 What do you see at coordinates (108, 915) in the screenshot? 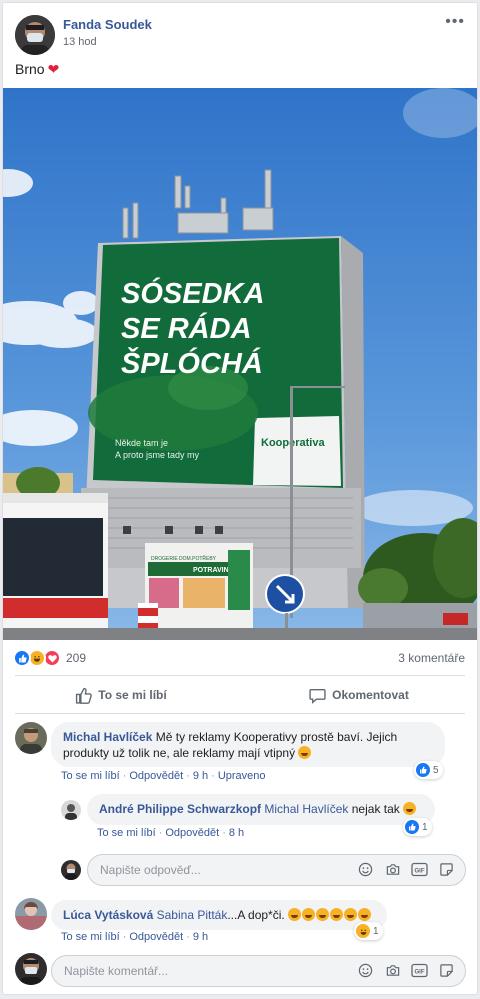
I see `commenter-name: Lúca Vytásková` at bounding box center [108, 915].